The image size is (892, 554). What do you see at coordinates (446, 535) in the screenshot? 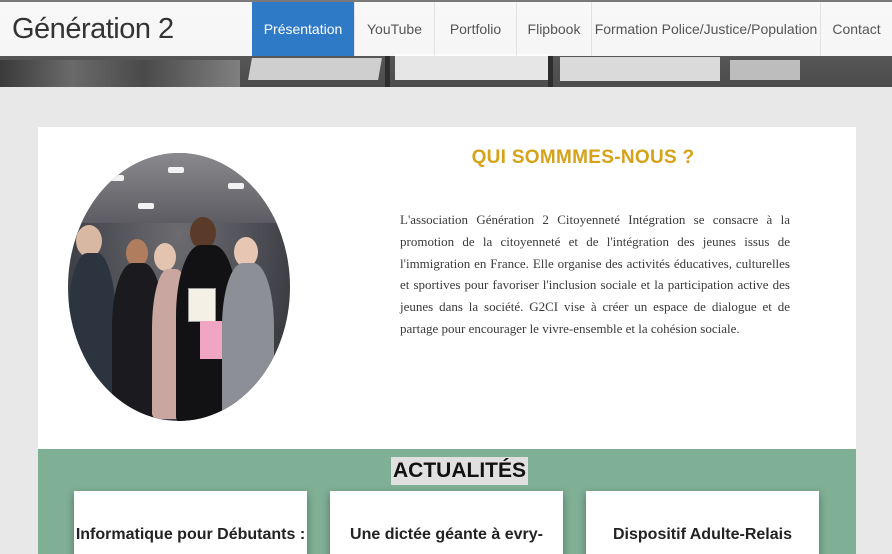
I see `news-card-title: Une dictée géante à evry-` at bounding box center [446, 535].